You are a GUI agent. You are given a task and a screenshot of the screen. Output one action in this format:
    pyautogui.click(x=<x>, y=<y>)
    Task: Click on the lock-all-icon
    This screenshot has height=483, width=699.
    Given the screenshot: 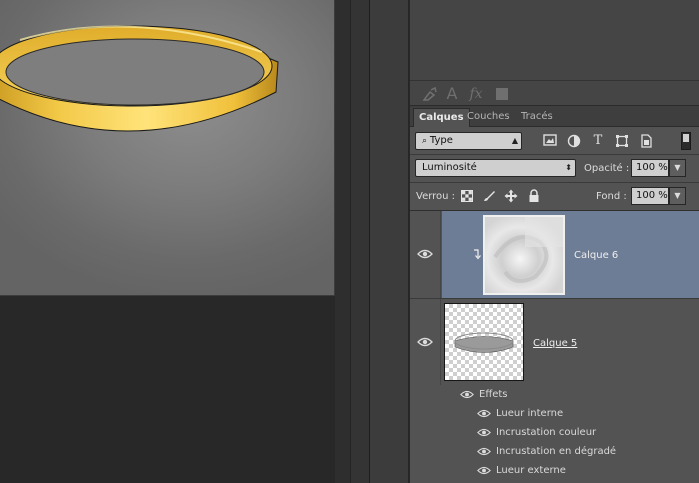 What is the action you would take?
    pyautogui.click(x=534, y=196)
    